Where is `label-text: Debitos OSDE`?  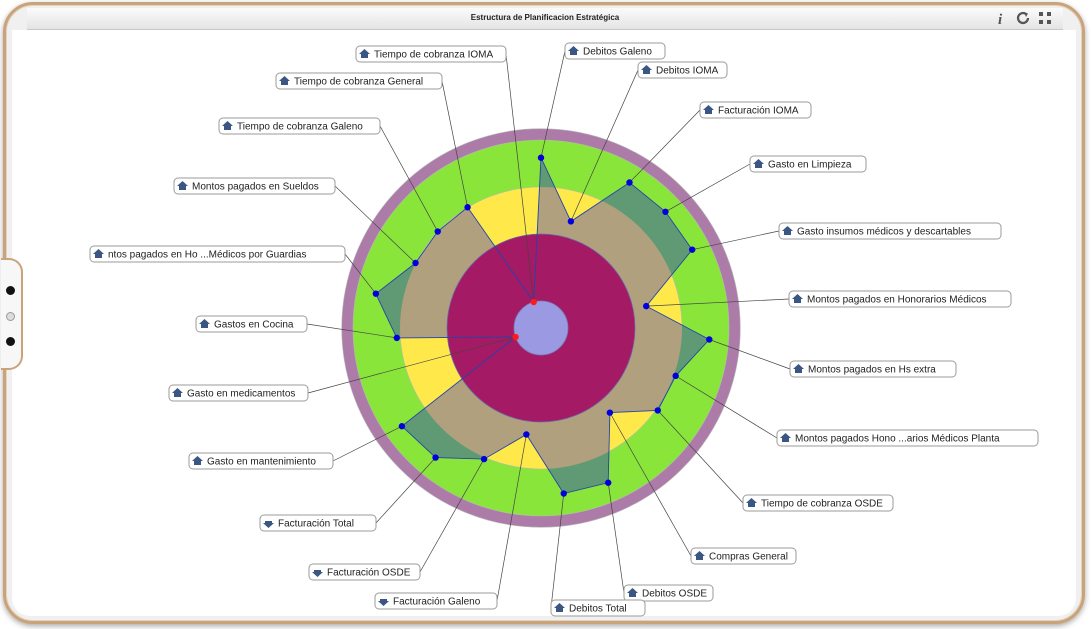 label-text: Debitos OSDE is located at coordinates (674, 594).